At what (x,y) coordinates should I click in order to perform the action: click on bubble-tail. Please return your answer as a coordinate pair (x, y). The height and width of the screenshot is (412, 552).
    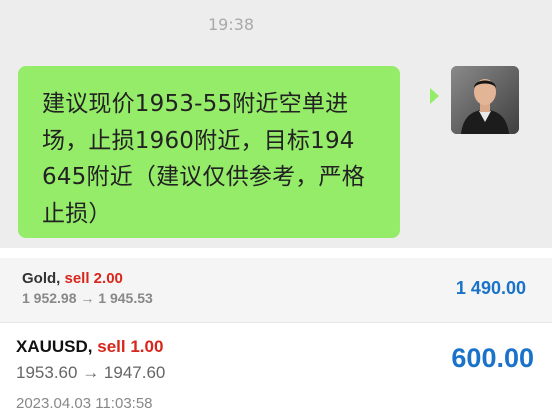
    Looking at the image, I should click on (434, 96).